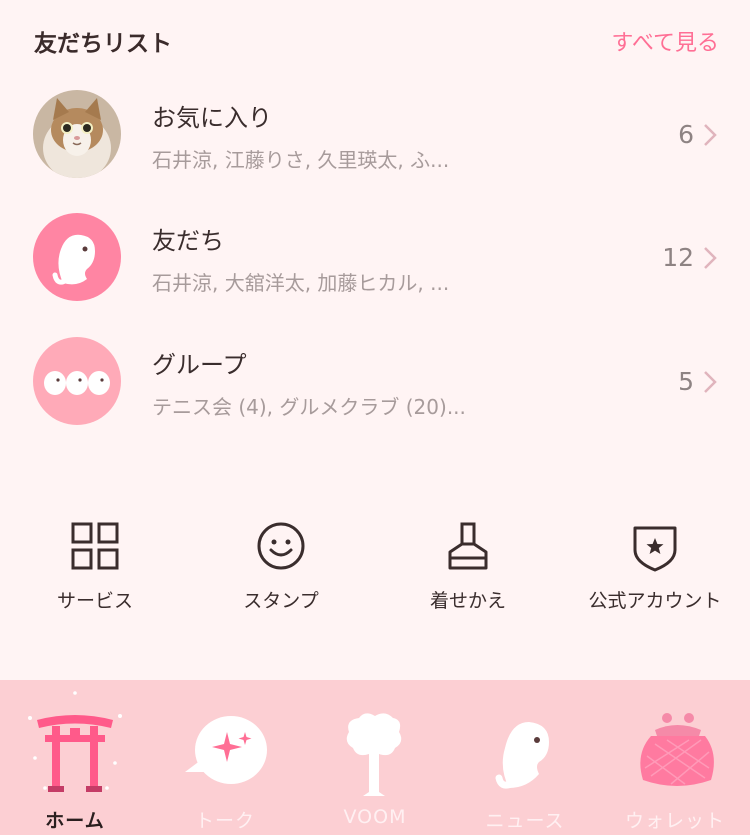 The image size is (750, 835). I want to click on coin-purse-icon, so click(677, 749).